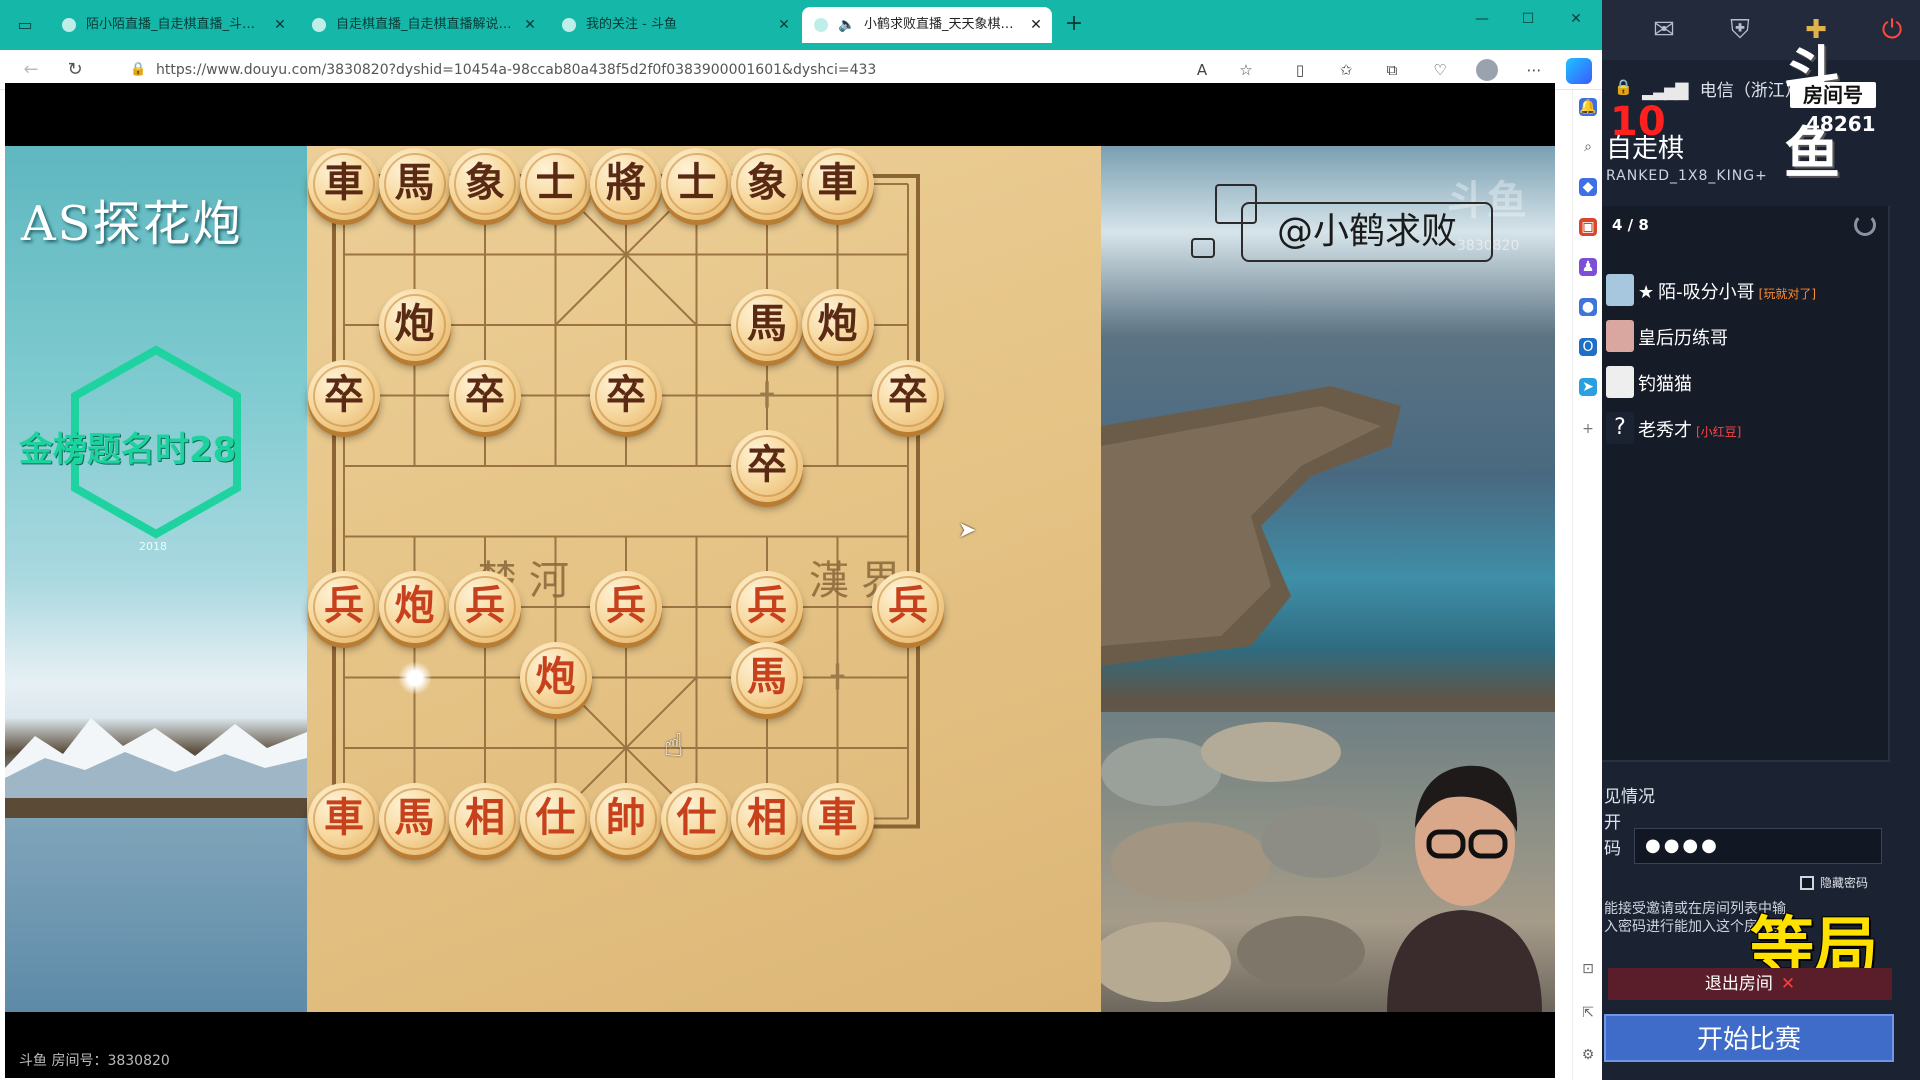 The image size is (1920, 1080). Describe the element at coordinates (1074, 24) in the screenshot. I see `plus-icon: +` at that location.